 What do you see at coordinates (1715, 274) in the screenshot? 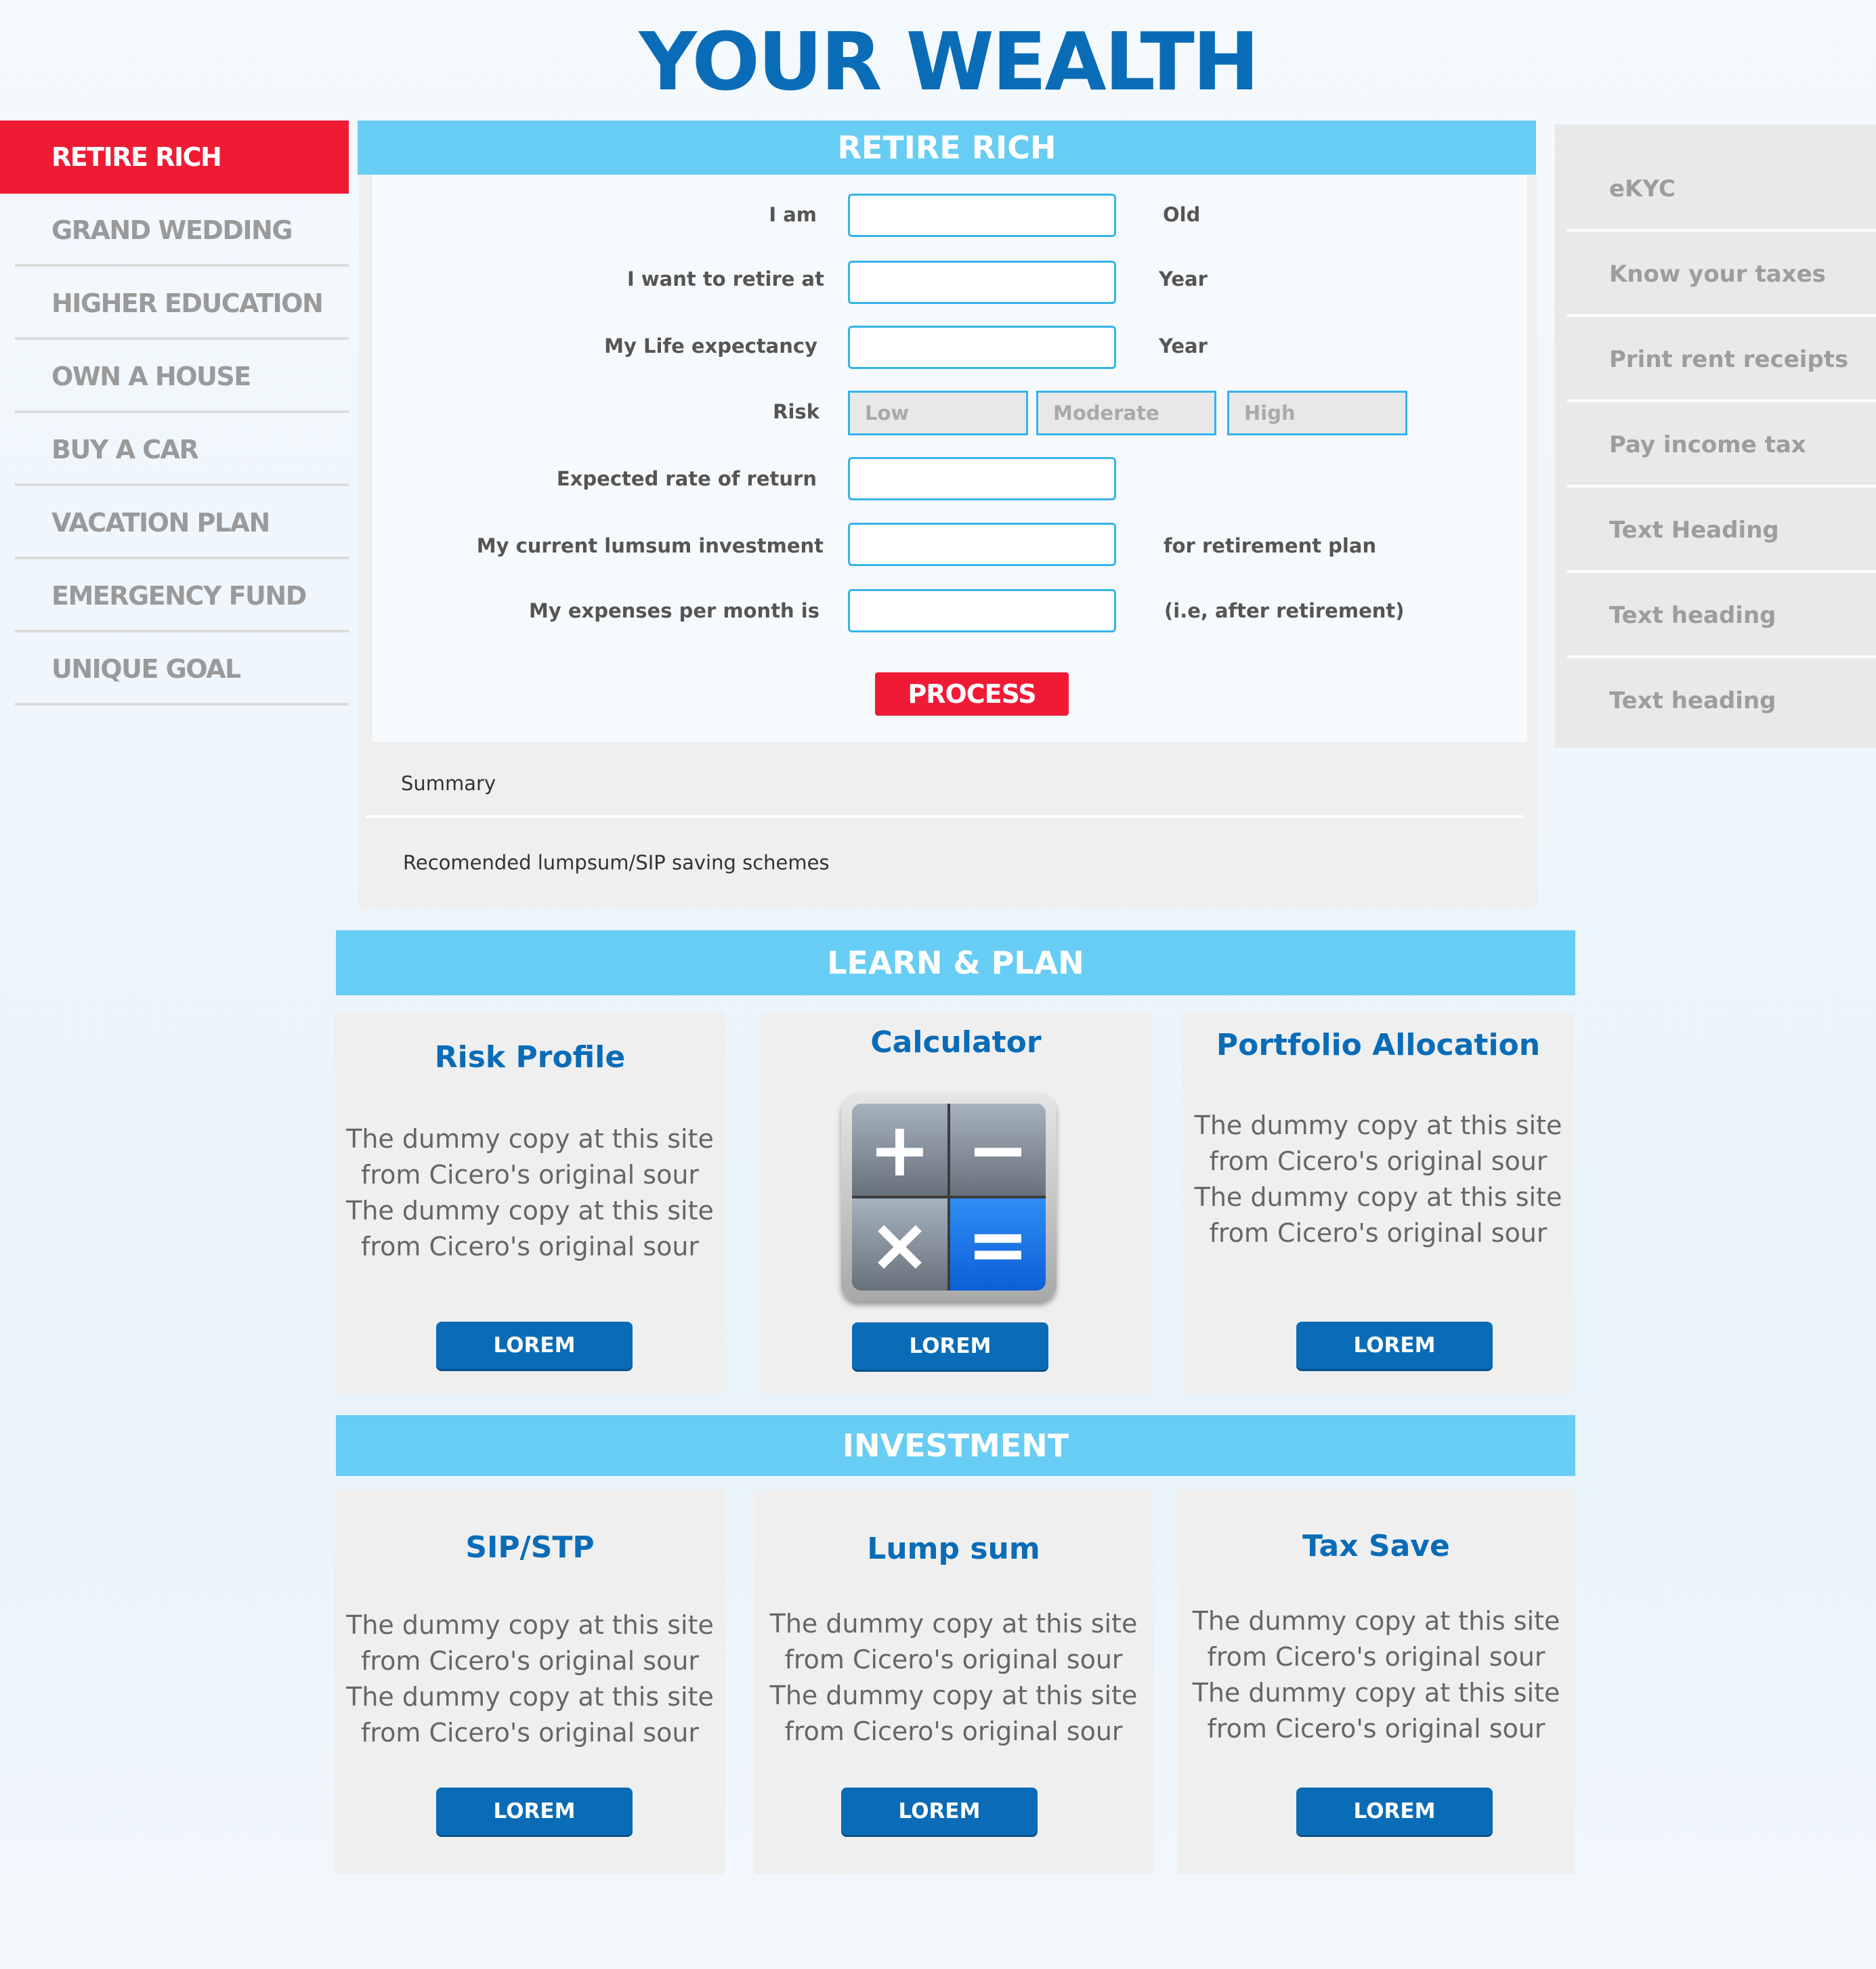
I see `right-item-know-your-taxes: Know your taxes` at bounding box center [1715, 274].